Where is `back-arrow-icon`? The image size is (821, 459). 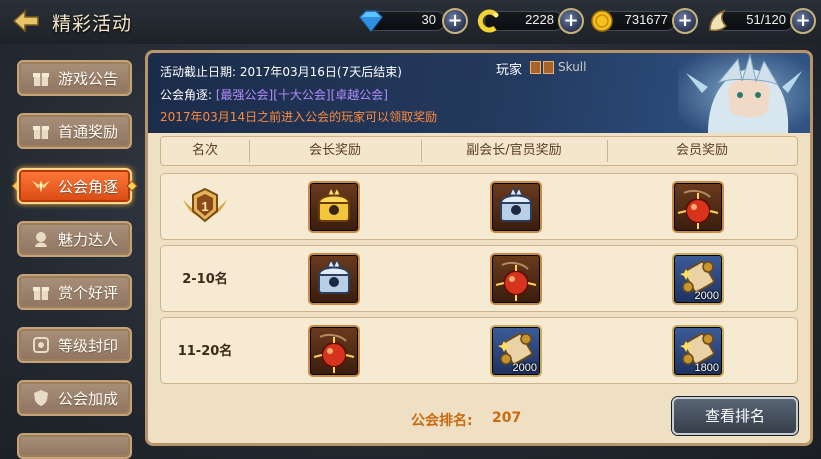
back-arrow-icon is located at coordinates (25, 21).